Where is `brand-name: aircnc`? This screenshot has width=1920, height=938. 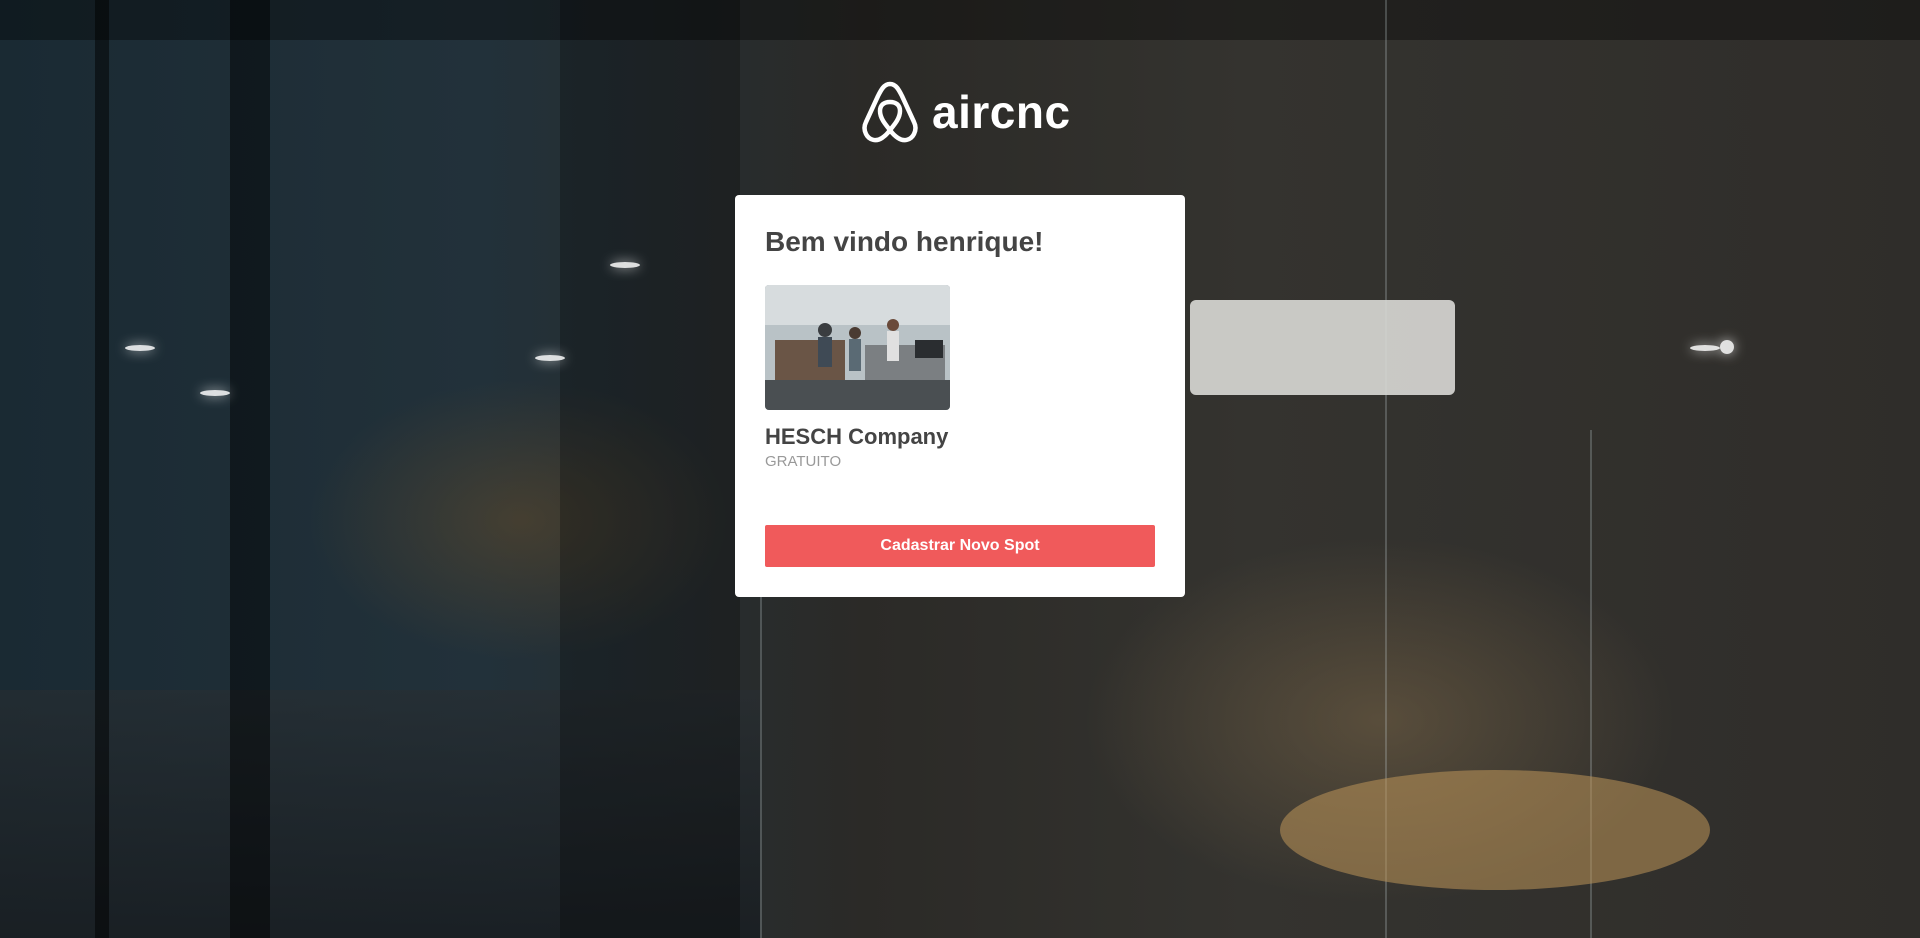 brand-name: aircnc is located at coordinates (1001, 112).